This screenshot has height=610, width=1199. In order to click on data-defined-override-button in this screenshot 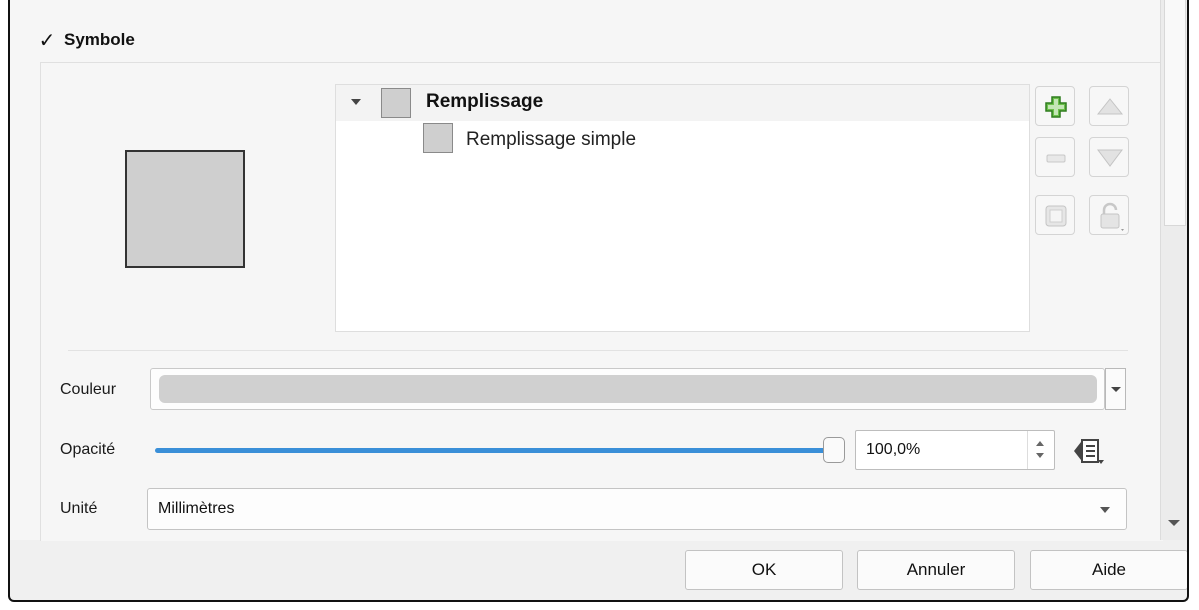, I will do `click(1096, 451)`.